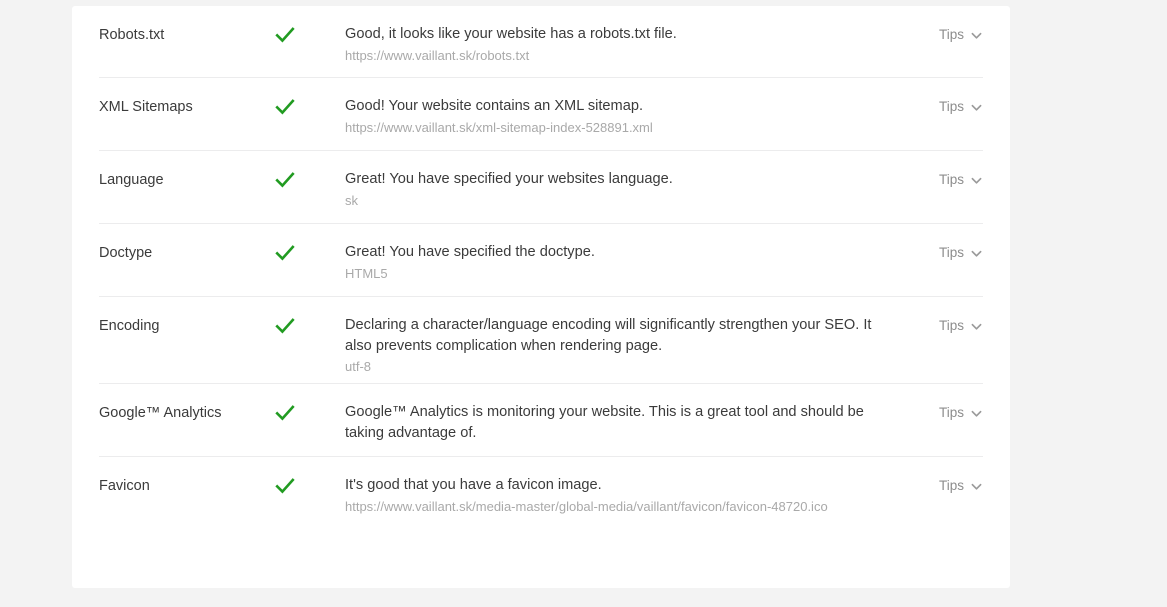 The image size is (1167, 607). I want to click on check-name-label: XML Sitemaps, so click(146, 107).